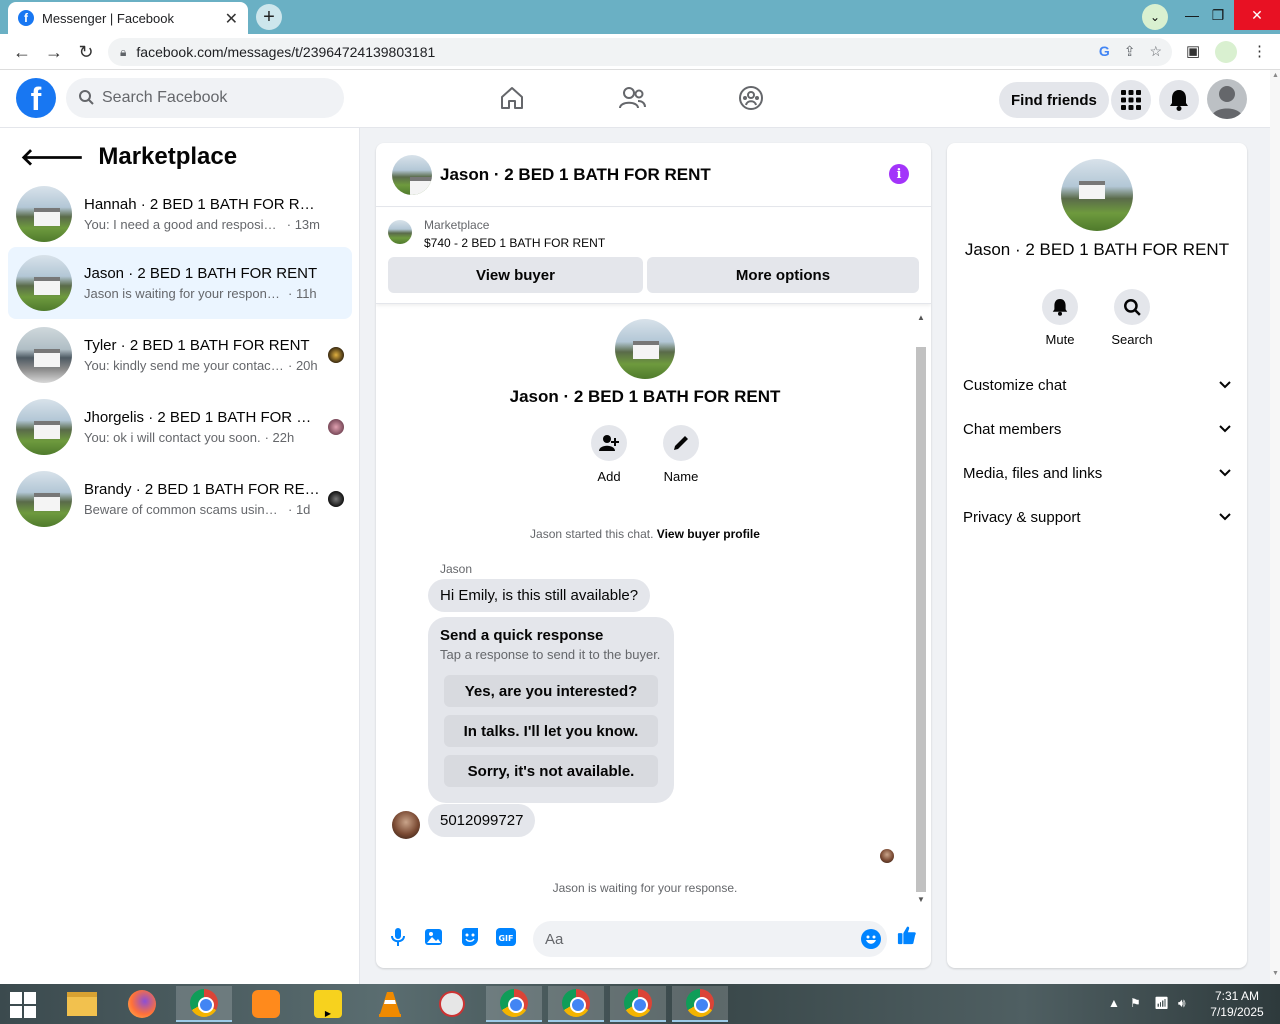  I want to click on groups-icon, so click(751, 98).